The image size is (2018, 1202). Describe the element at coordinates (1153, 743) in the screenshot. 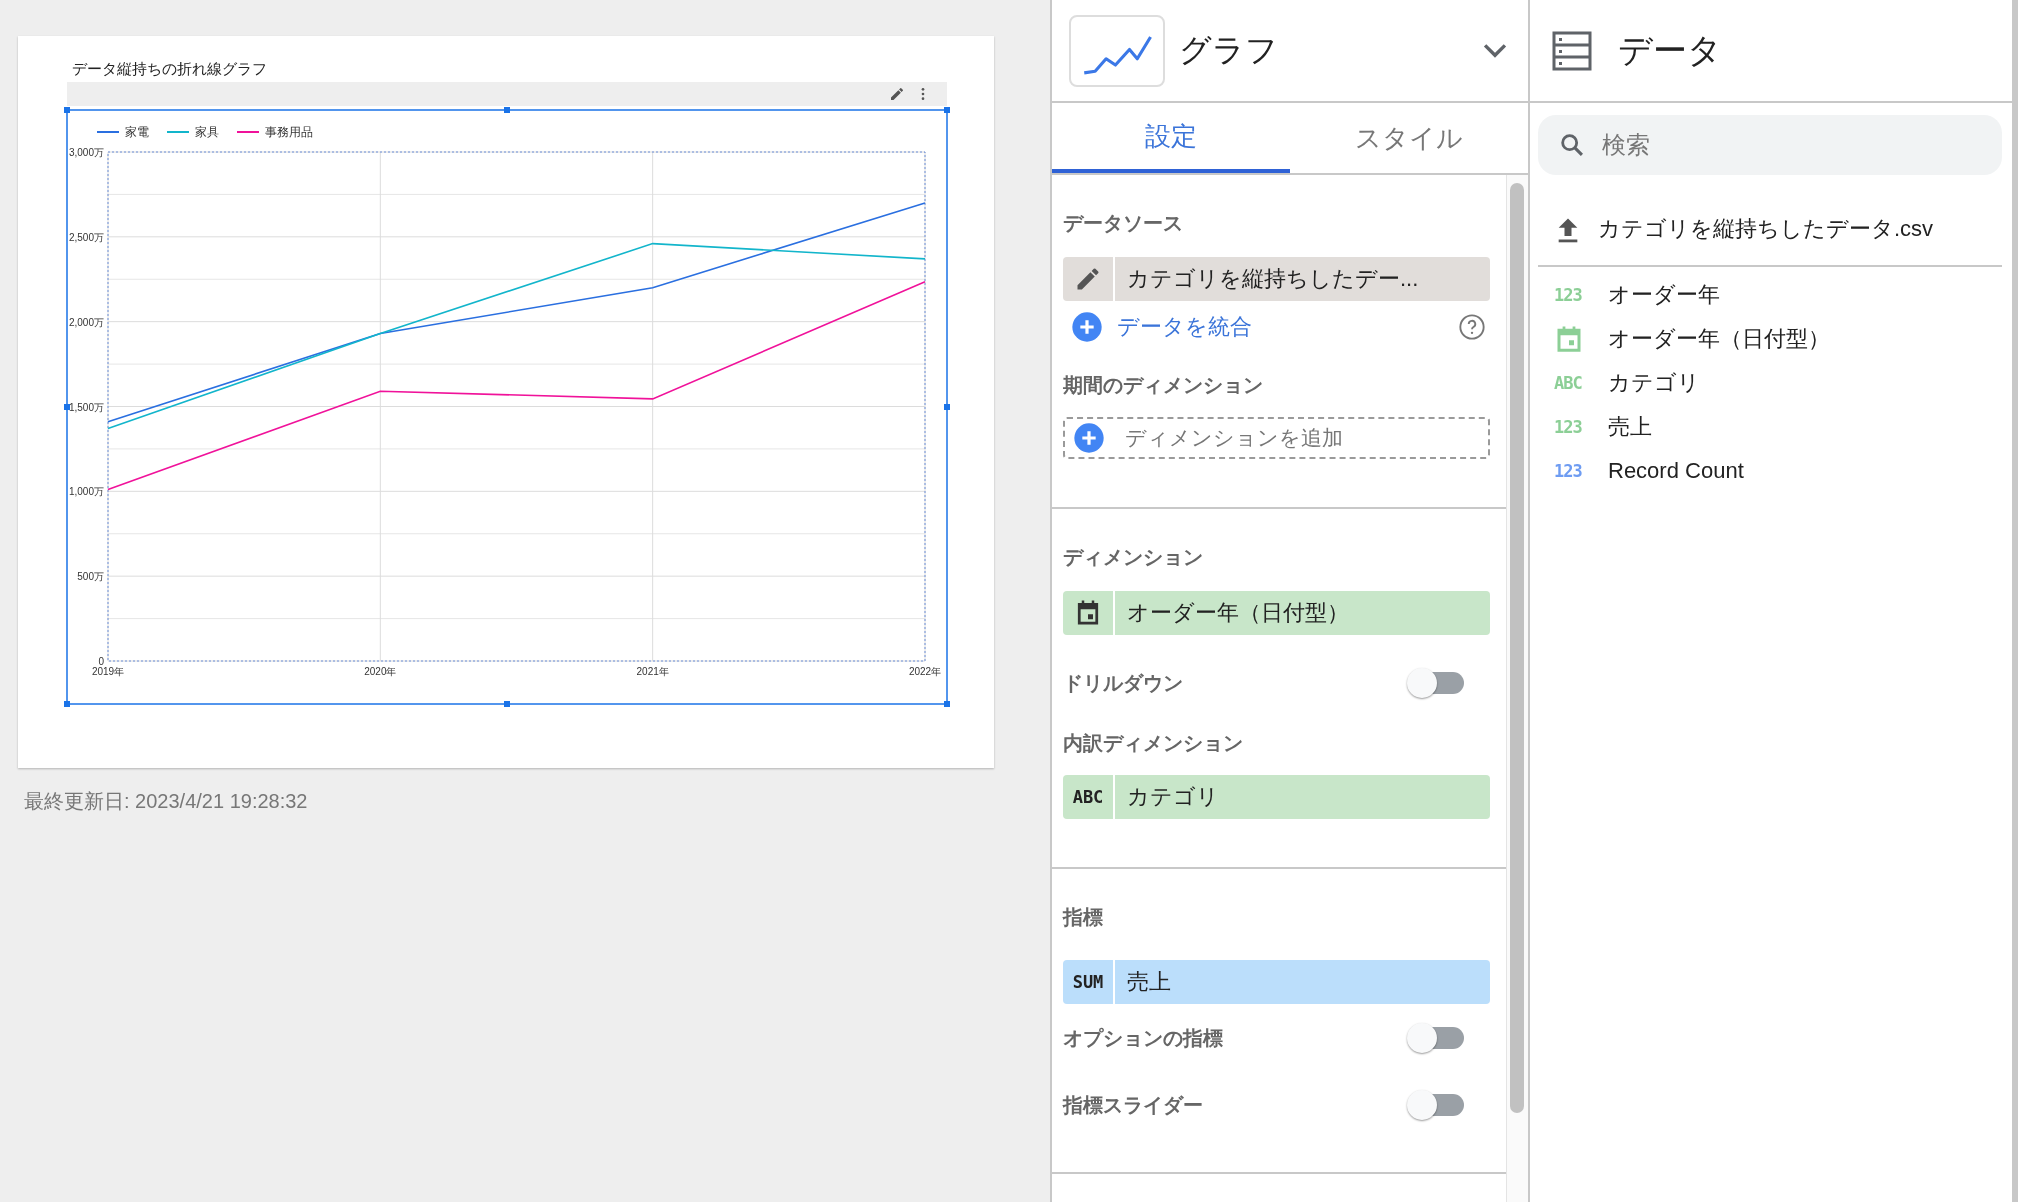

I see `section-heading: 内訳ディメンション` at that location.